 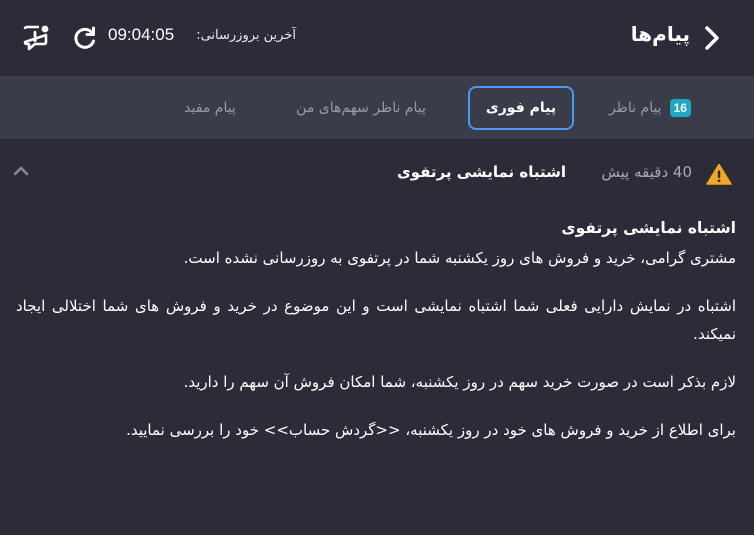 I want to click on notification-time: 40 دقیقه پیش, so click(x=646, y=172).